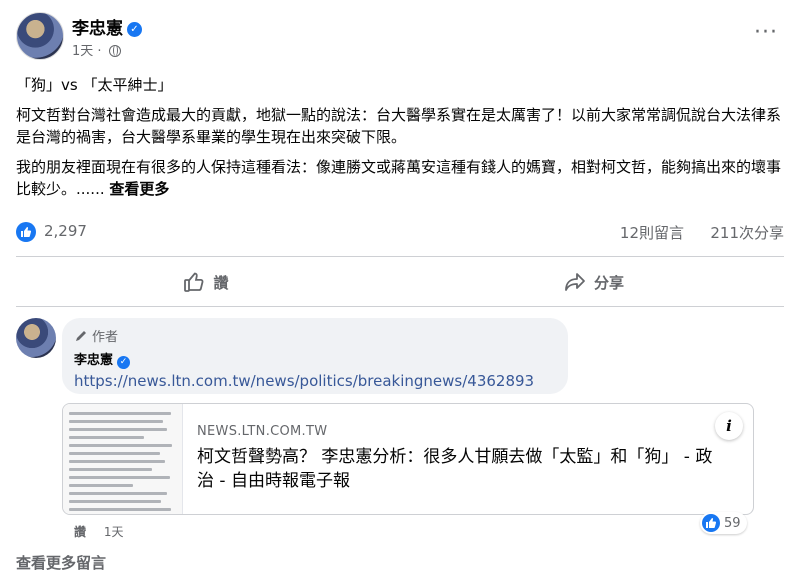 This screenshot has height=587, width=800. I want to click on preview-domain: NEWS.LTN.COM.TW, so click(262, 431).